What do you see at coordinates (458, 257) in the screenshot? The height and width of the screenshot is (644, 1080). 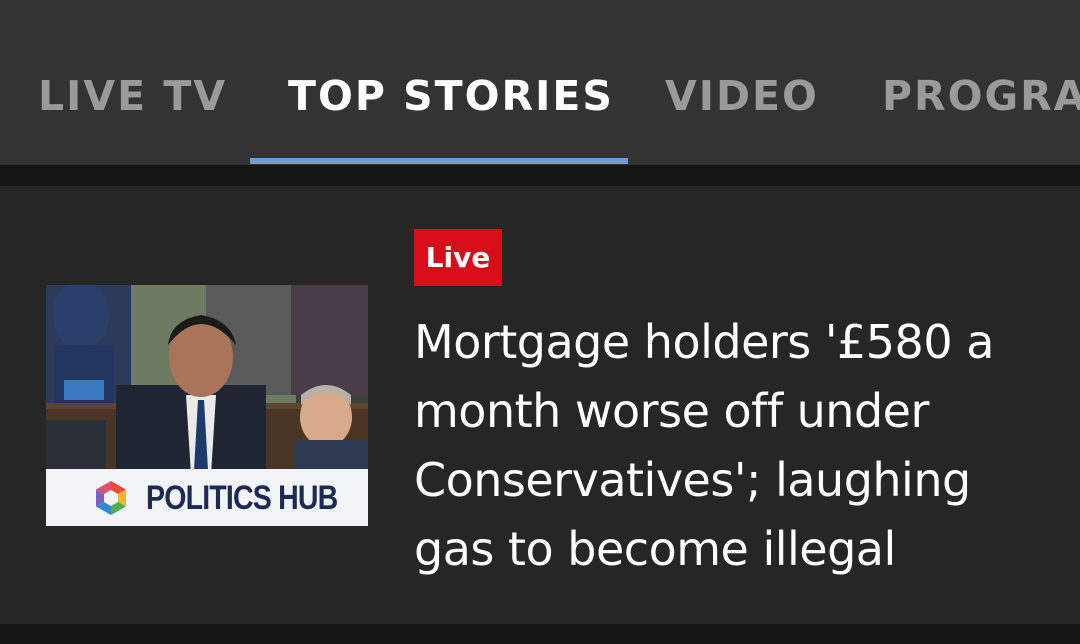 I see `live-badge: Live` at bounding box center [458, 257].